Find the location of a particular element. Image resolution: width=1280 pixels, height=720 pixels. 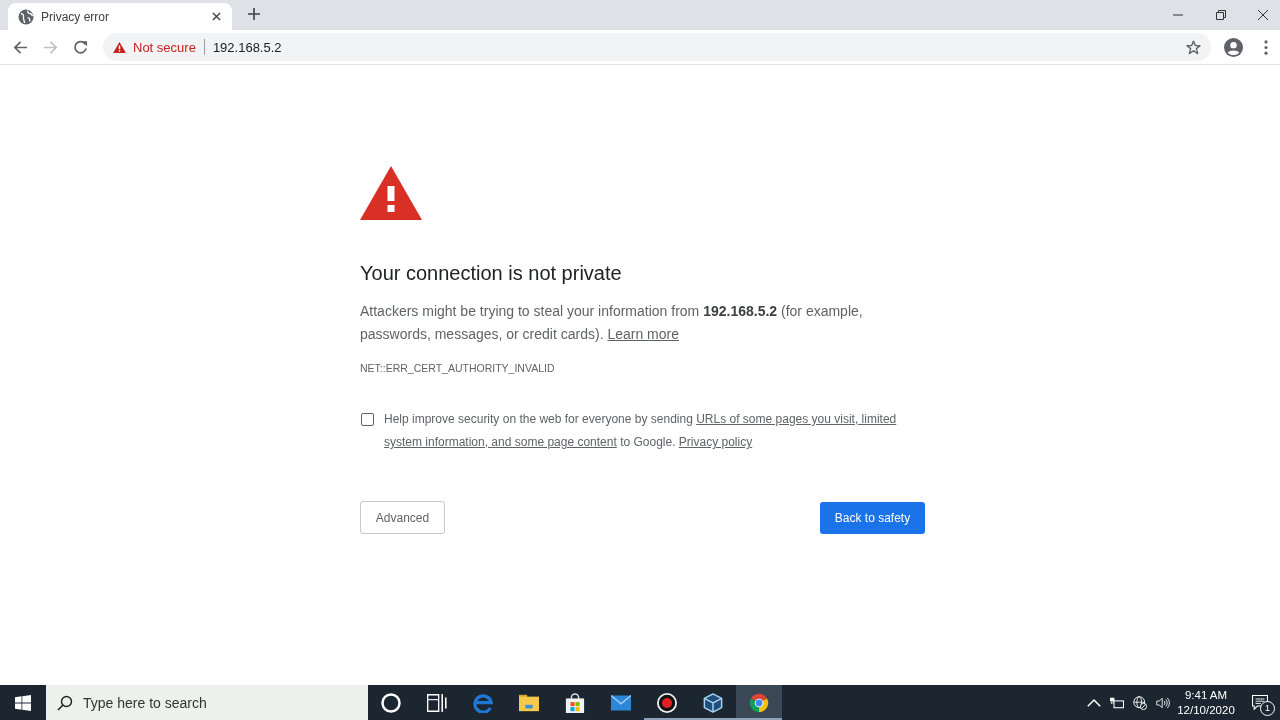

star-icon is located at coordinates (1193, 47).